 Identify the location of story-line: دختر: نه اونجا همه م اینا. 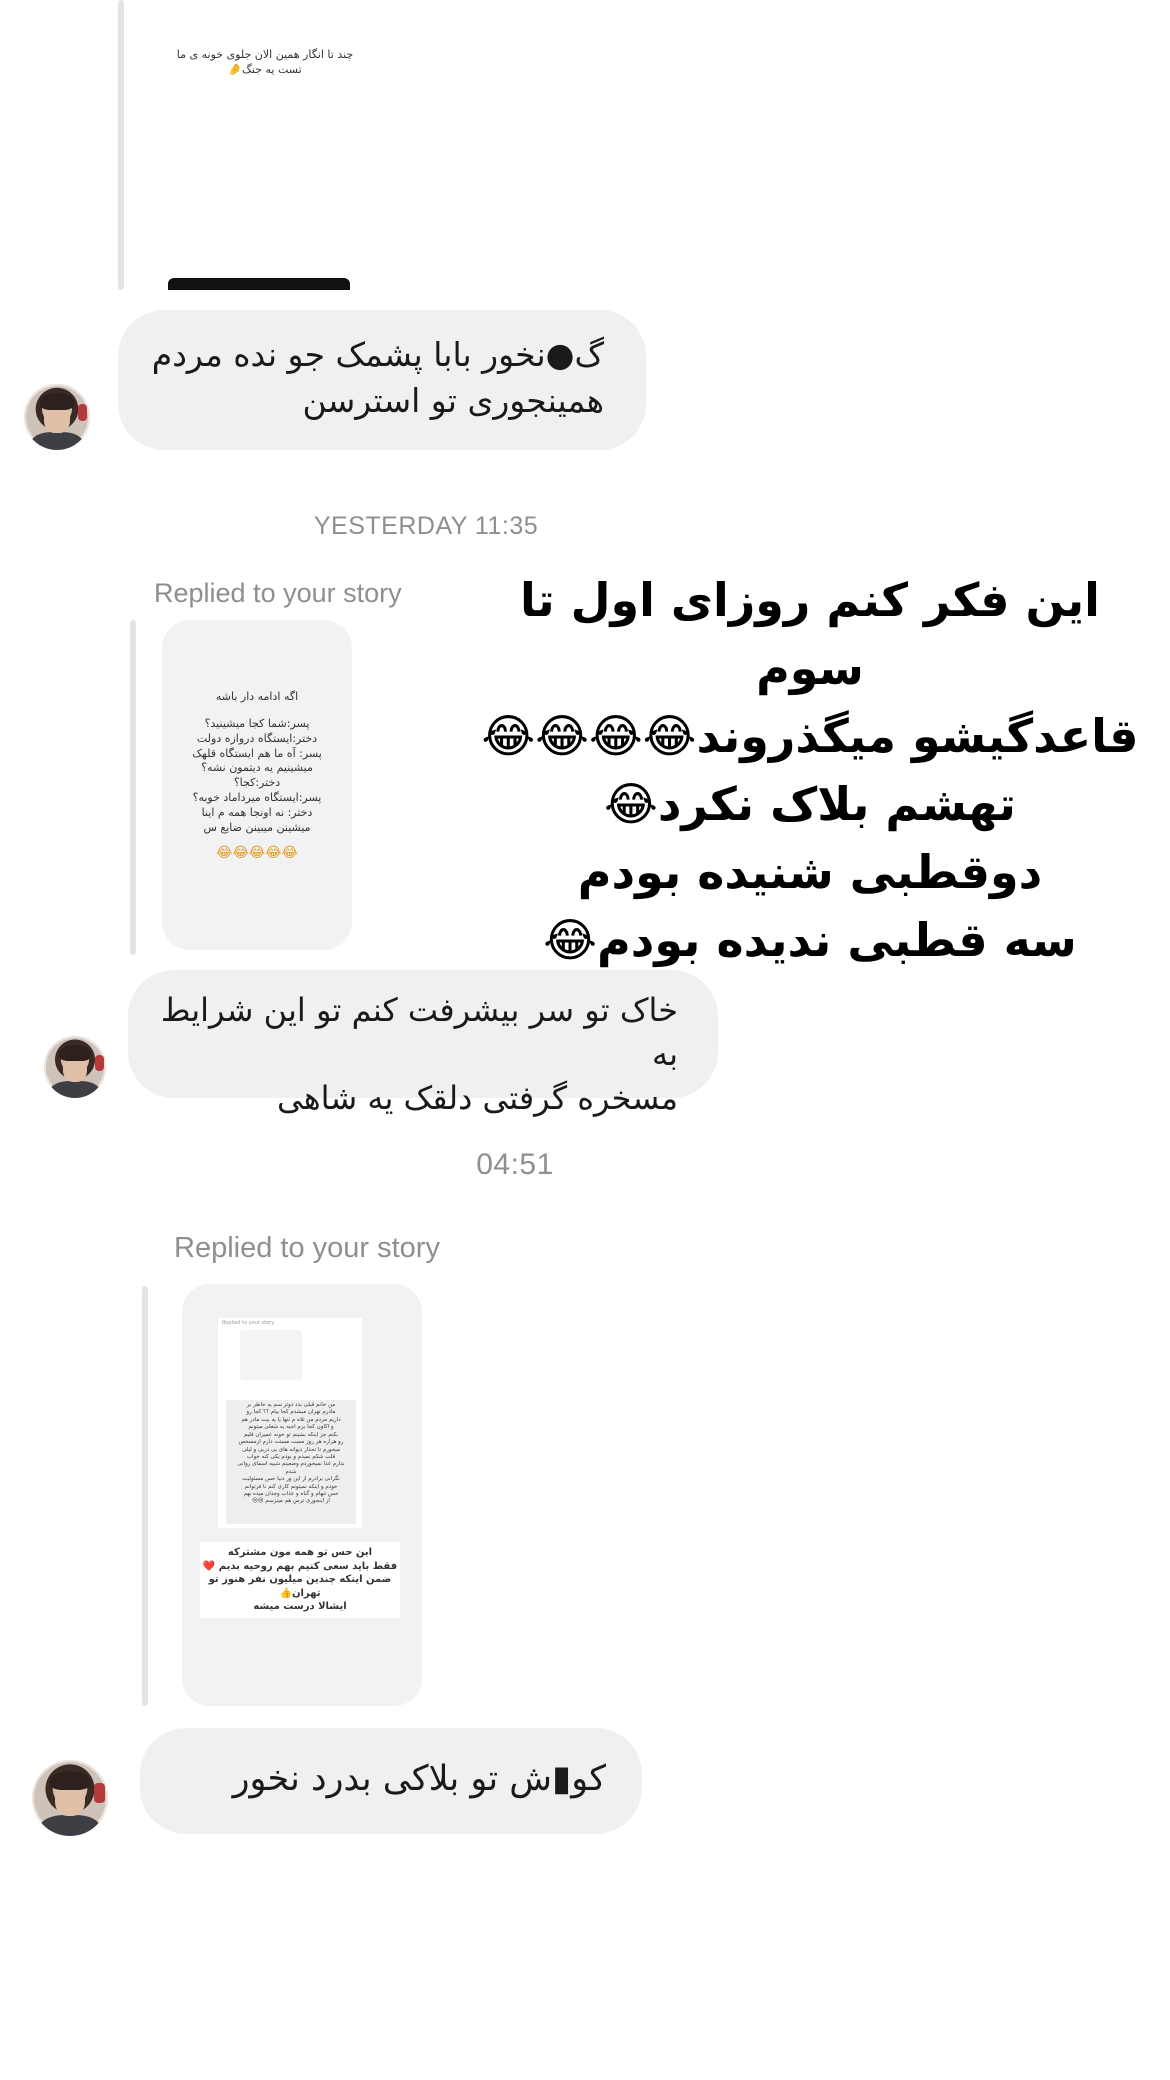
(257, 812).